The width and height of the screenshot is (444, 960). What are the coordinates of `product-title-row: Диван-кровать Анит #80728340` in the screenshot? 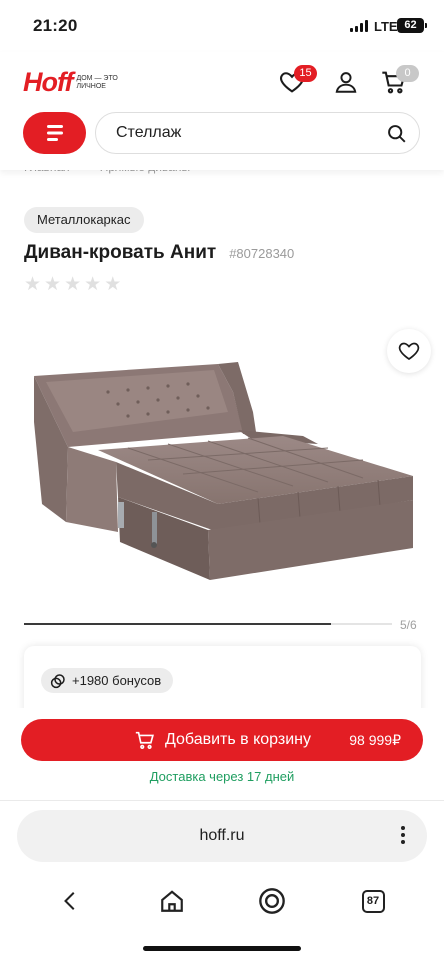 It's located at (159, 253).